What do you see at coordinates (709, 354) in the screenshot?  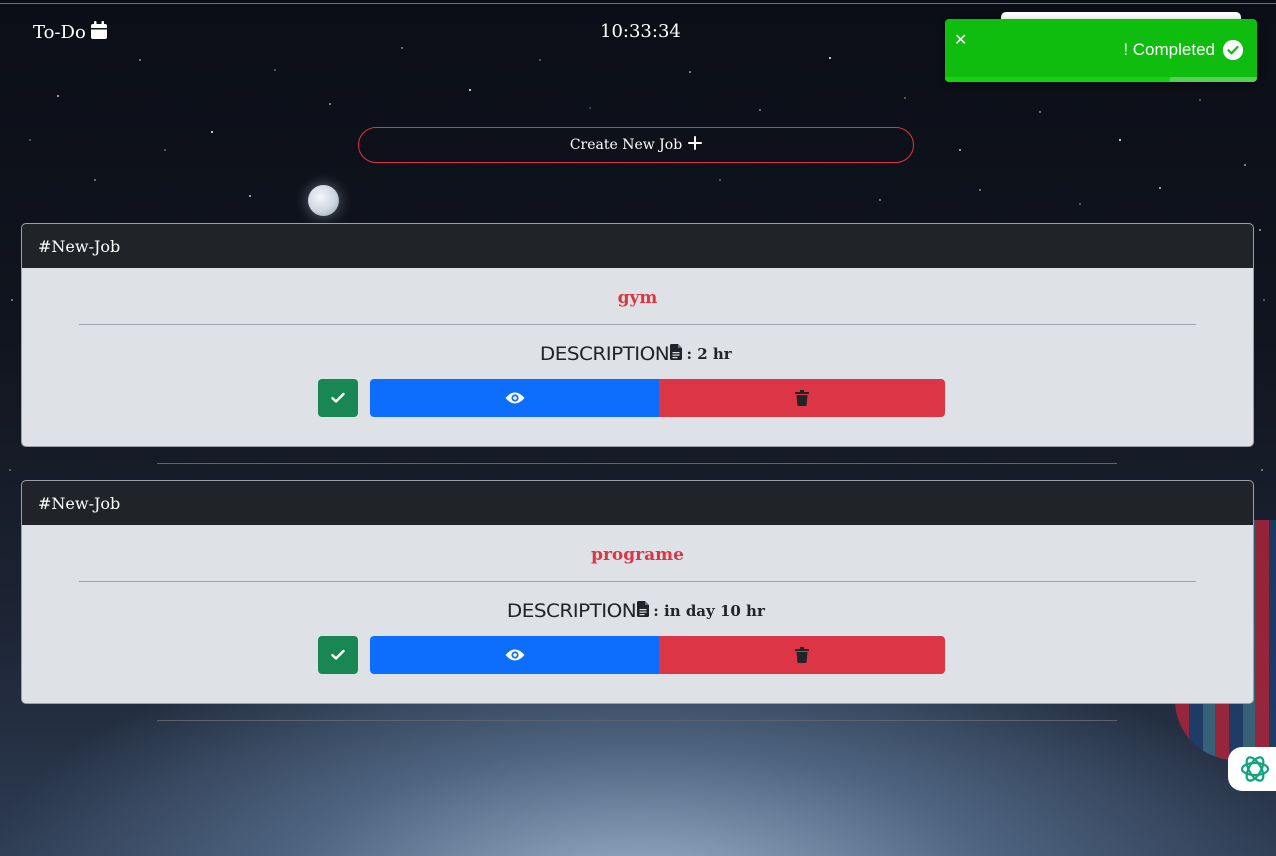 I see `description-value: : 2 hr` at bounding box center [709, 354].